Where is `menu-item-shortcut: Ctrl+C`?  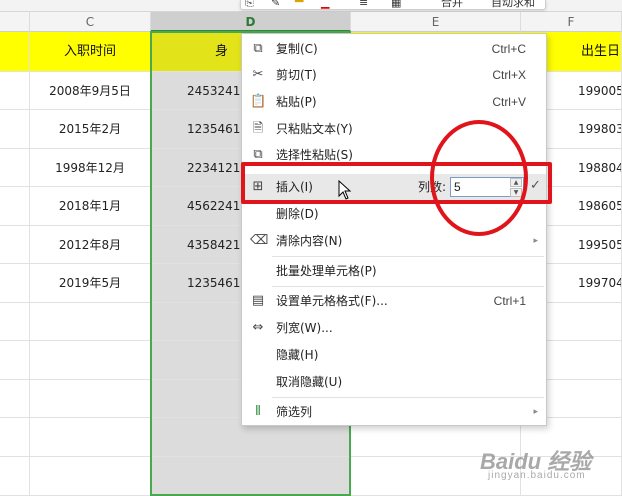 menu-item-shortcut: Ctrl+C is located at coordinates (508, 49).